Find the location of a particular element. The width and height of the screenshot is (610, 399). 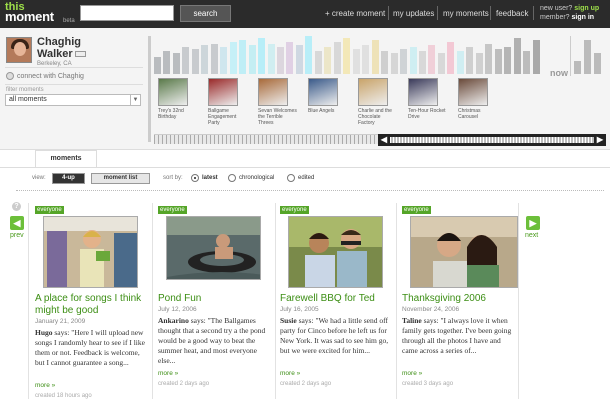

scroll-track is located at coordinates (492, 140).